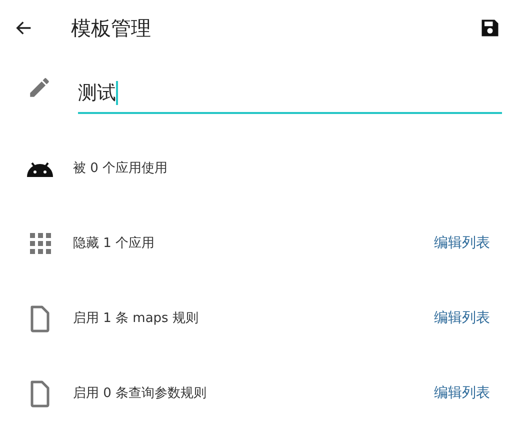  What do you see at coordinates (117, 93) in the screenshot?
I see `text-cursor` at bounding box center [117, 93].